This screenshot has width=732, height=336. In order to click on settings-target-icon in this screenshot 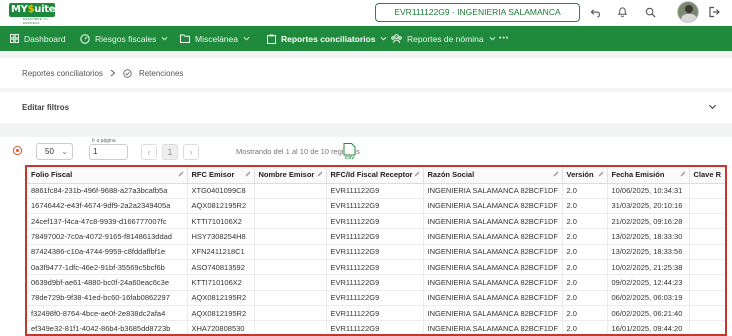, I will do `click(17, 150)`.